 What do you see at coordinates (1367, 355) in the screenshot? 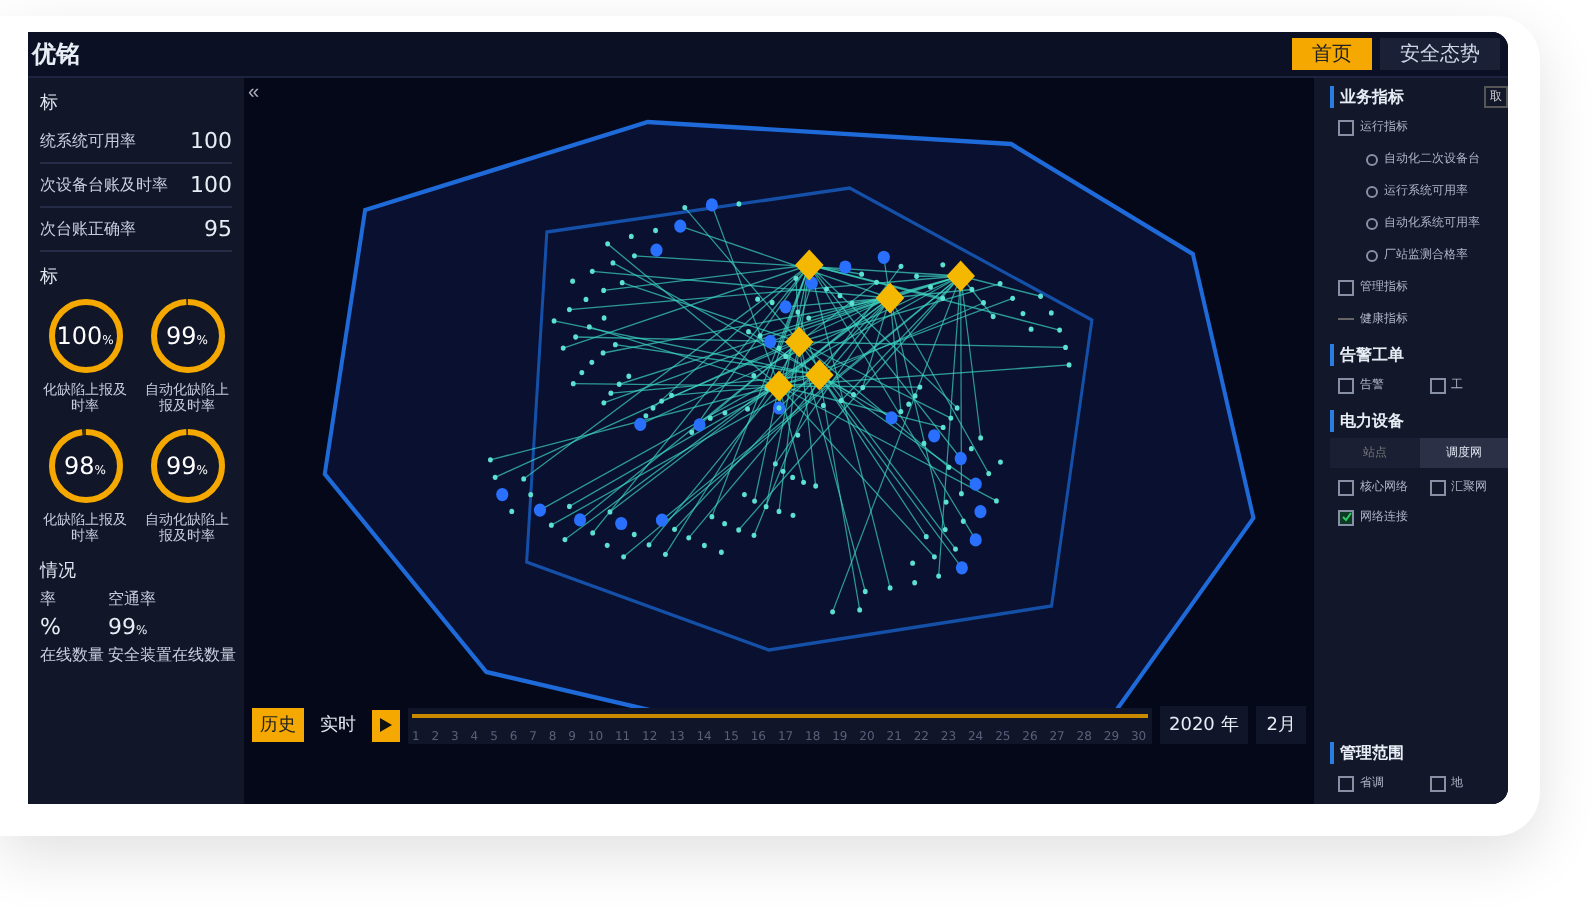
I see `section-title: 告警工单` at bounding box center [1367, 355].